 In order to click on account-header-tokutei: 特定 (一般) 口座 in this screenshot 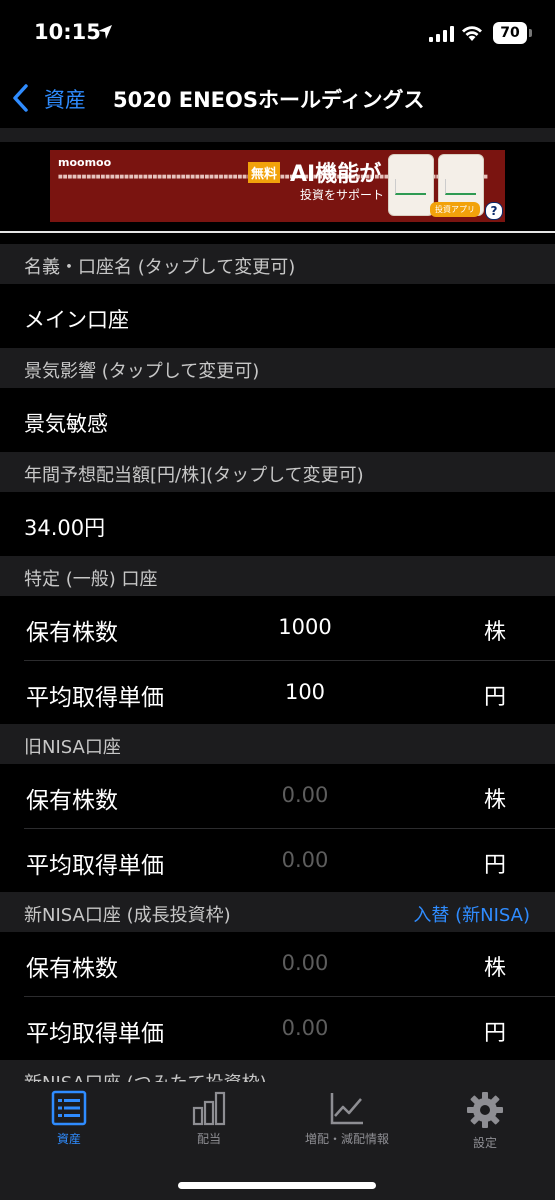, I will do `click(277, 576)`.